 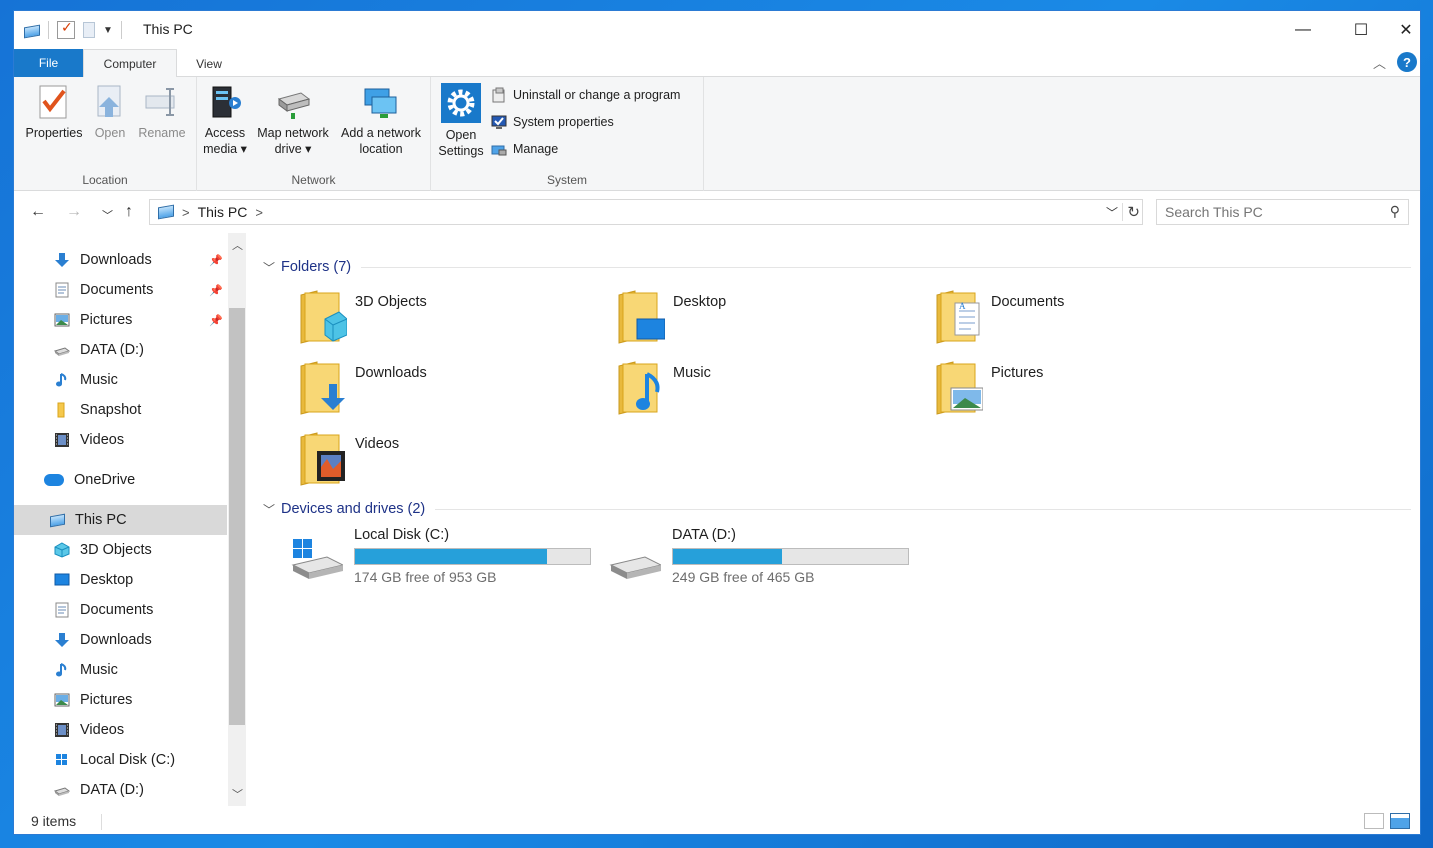 What do you see at coordinates (449, 462) in the screenshot?
I see `folder-tile: Videos` at bounding box center [449, 462].